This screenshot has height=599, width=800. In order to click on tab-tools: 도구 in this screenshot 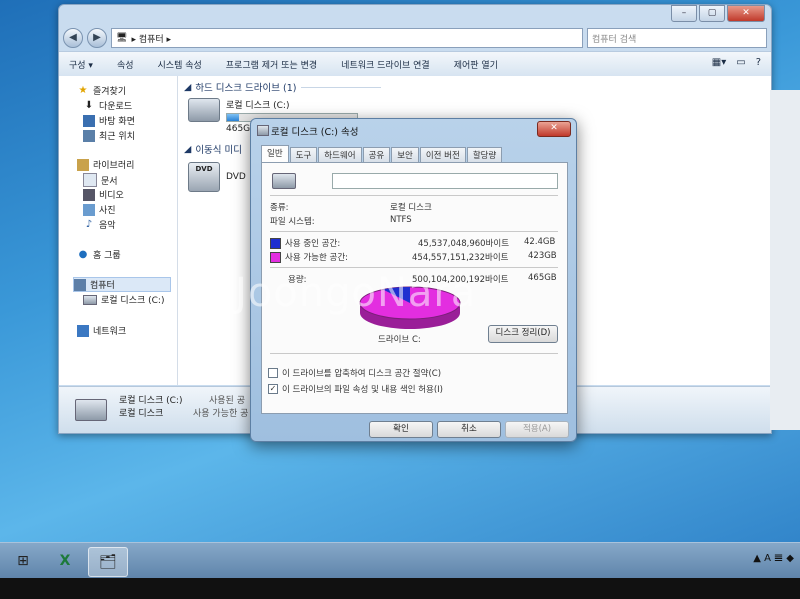, I will do `click(303, 155)`.